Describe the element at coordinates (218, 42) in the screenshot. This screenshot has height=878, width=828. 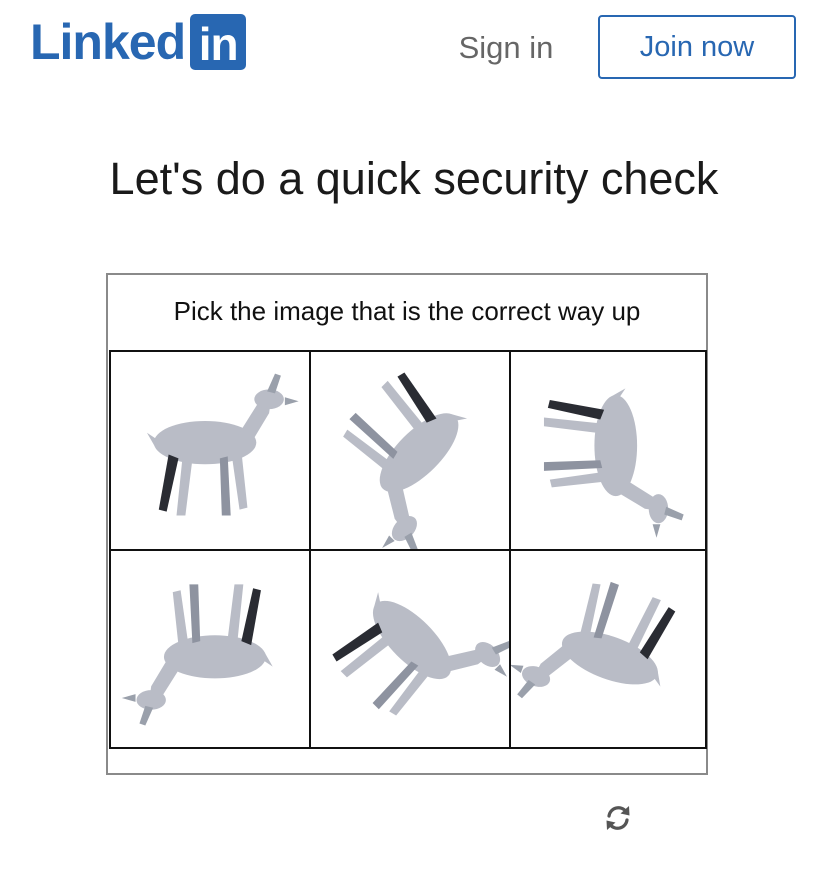
I see `logo-in-box: in` at that location.